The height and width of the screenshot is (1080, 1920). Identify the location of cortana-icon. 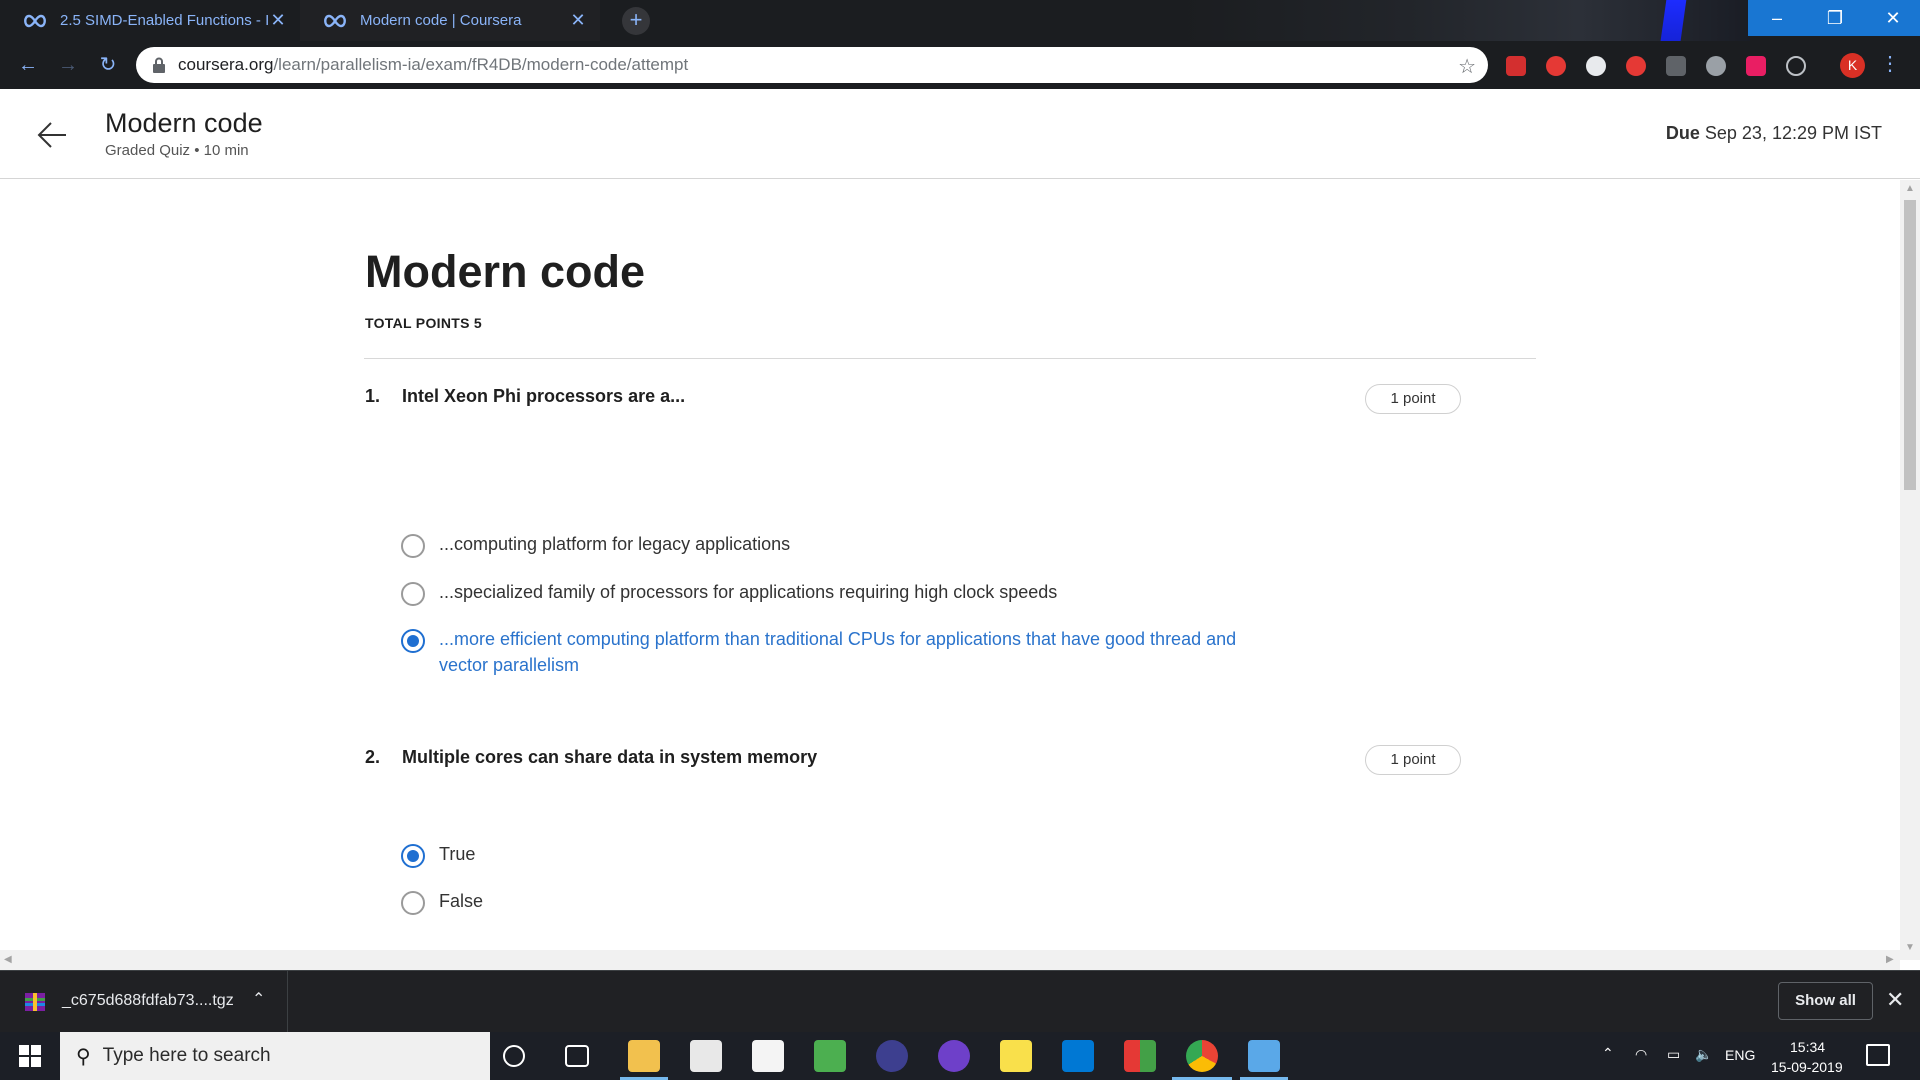
(514, 1056).